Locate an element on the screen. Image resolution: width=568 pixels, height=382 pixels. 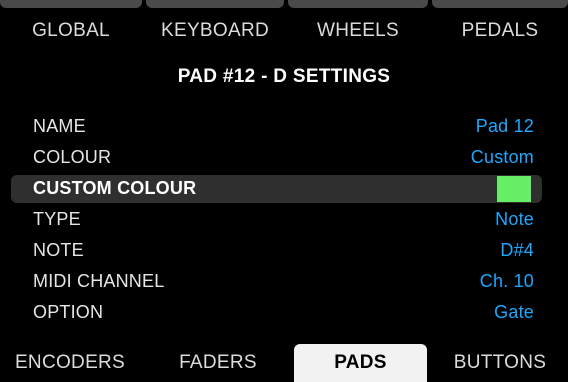
setting-row-colour: COLOUR Custom is located at coordinates (284, 157).